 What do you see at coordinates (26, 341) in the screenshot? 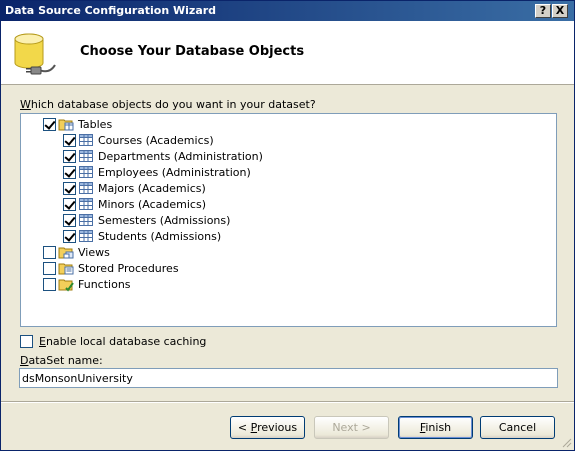
I see `local-caching-checkbox` at bounding box center [26, 341].